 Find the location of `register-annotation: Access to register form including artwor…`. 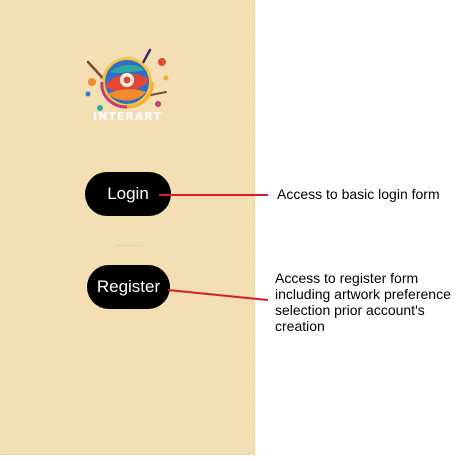

register-annotation: Access to register form including artwor… is located at coordinates (363, 302).